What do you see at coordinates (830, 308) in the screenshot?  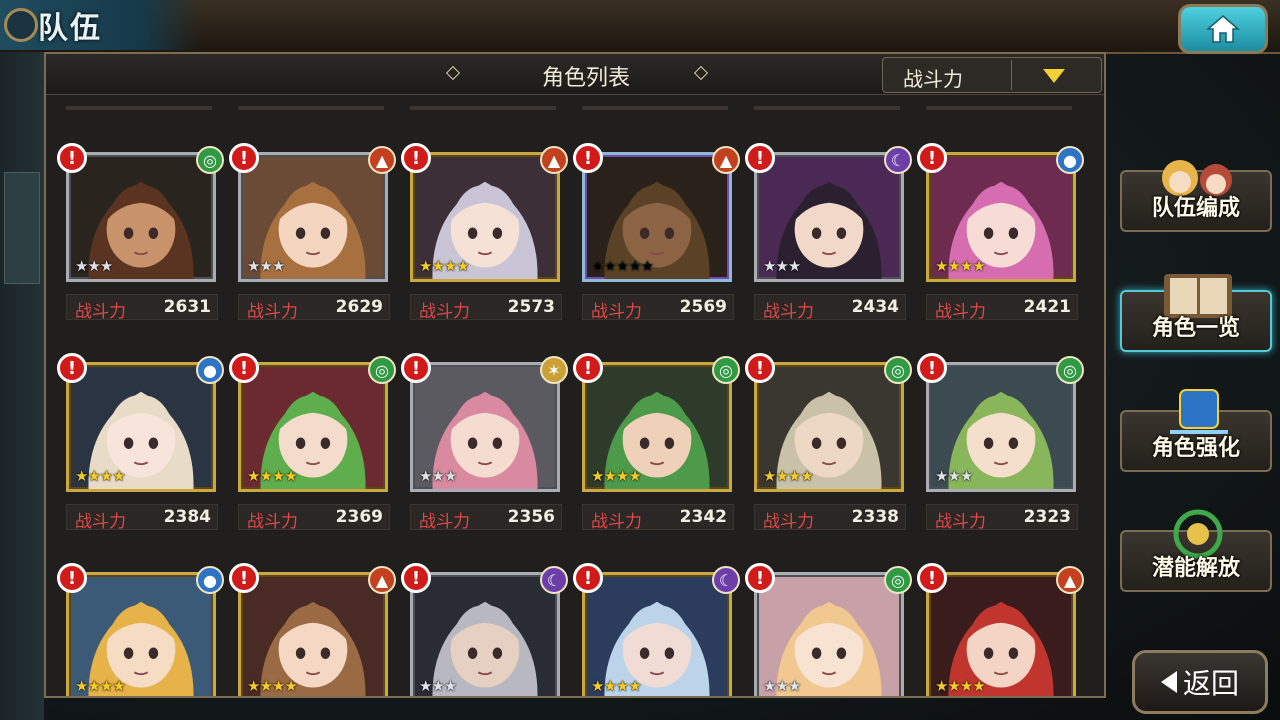 I see `power-bar: 战斗力 2434` at bounding box center [830, 308].